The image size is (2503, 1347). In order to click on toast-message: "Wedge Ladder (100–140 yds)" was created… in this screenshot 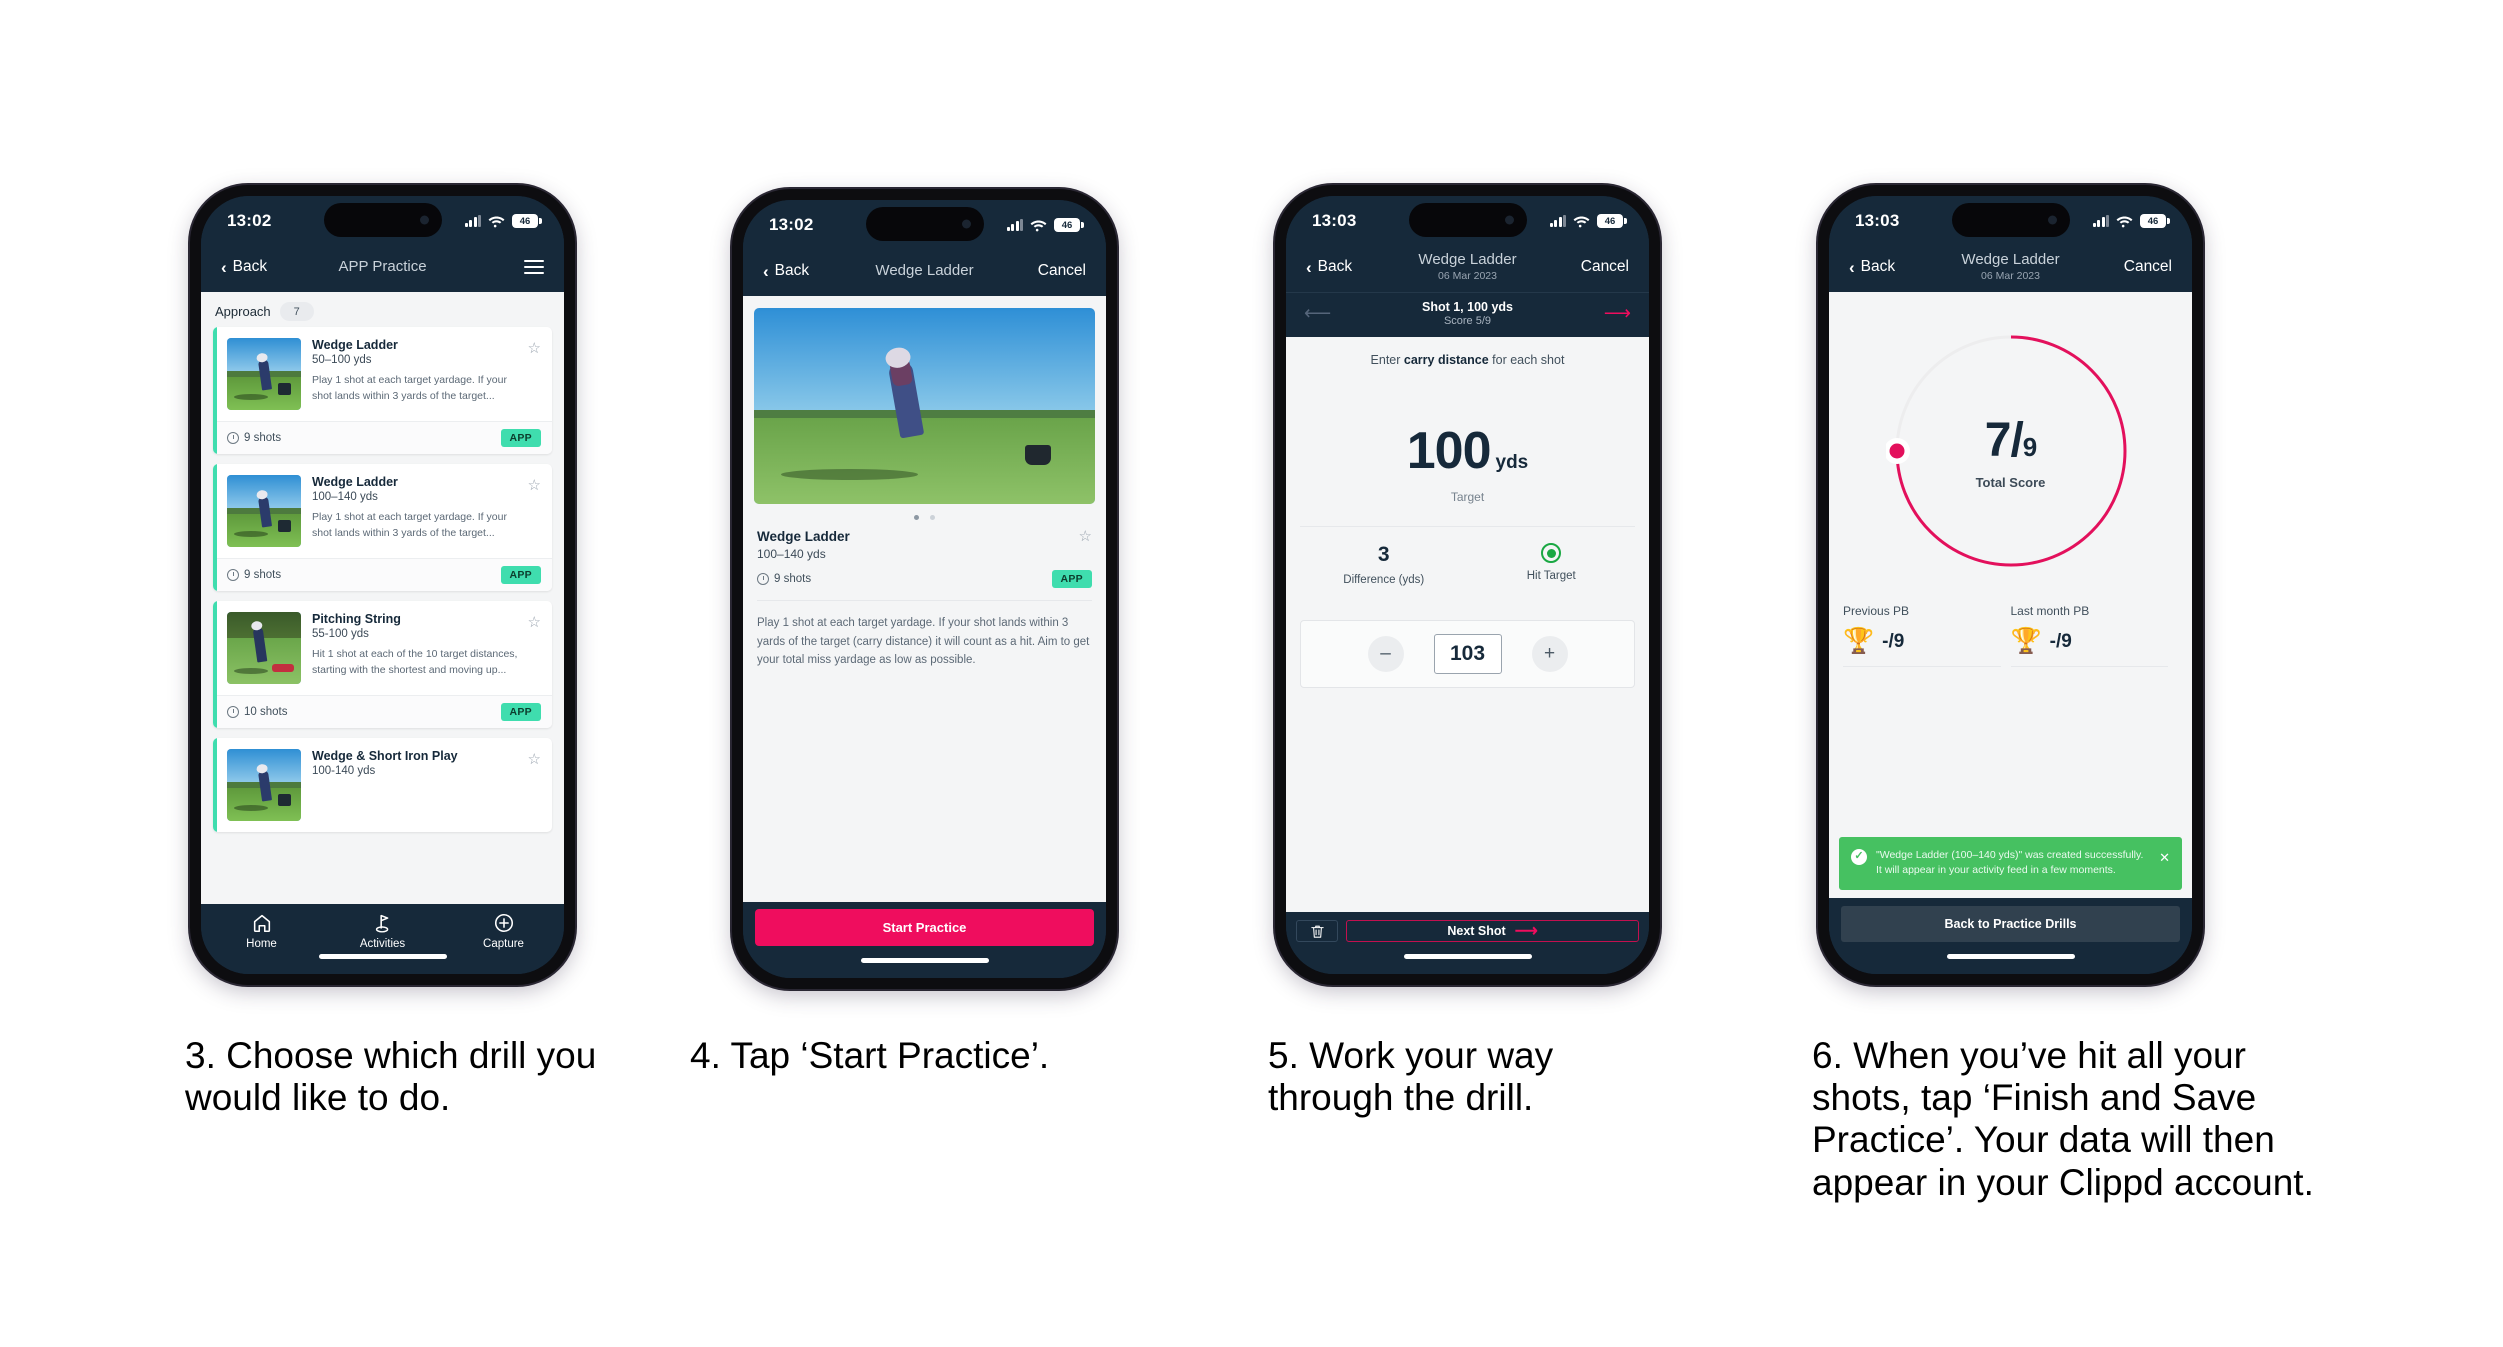, I will do `click(2010, 862)`.